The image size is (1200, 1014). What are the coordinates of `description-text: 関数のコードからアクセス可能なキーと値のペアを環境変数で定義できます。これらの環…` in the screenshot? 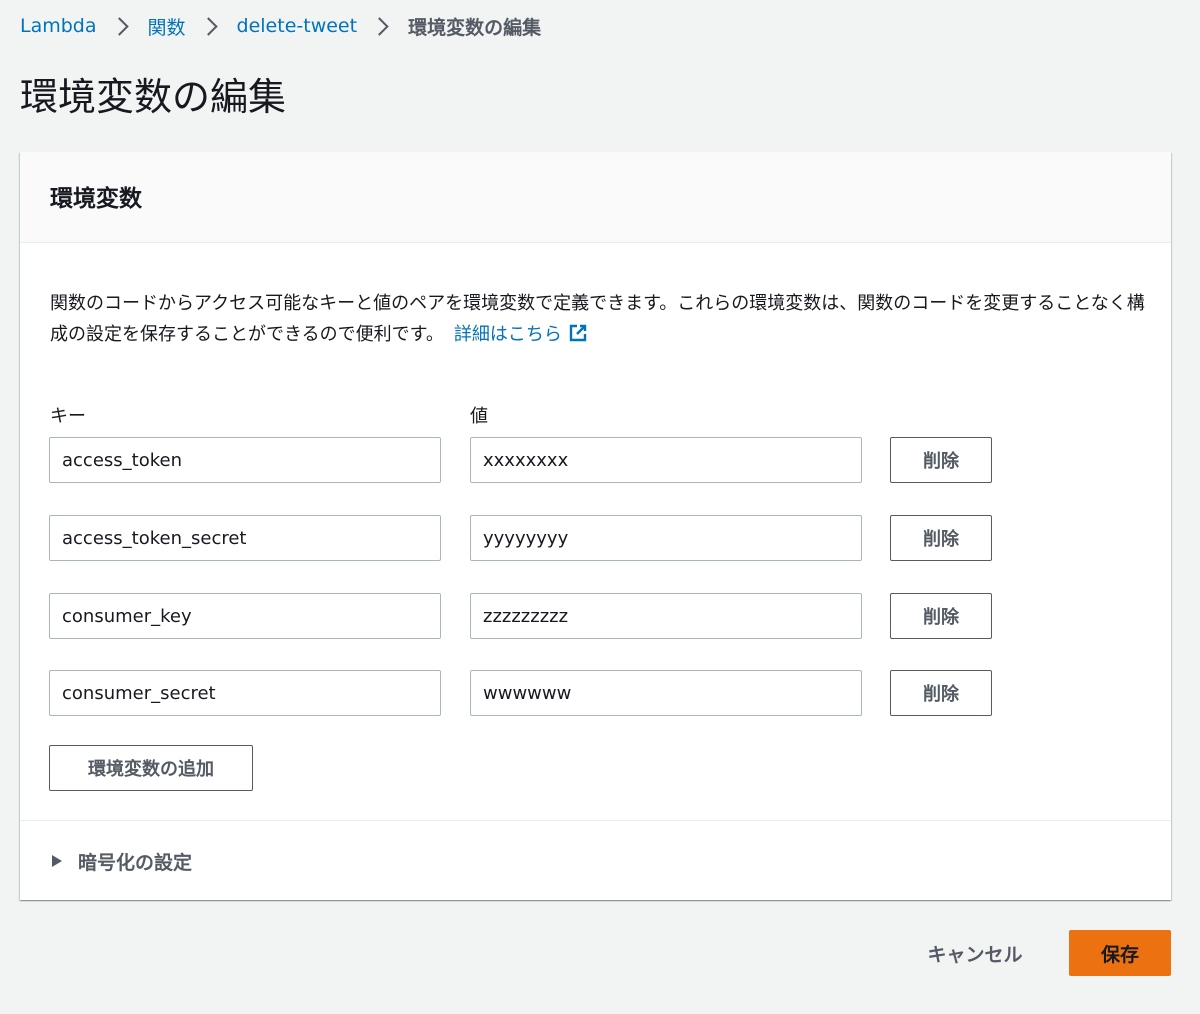 It's located at (597, 319).